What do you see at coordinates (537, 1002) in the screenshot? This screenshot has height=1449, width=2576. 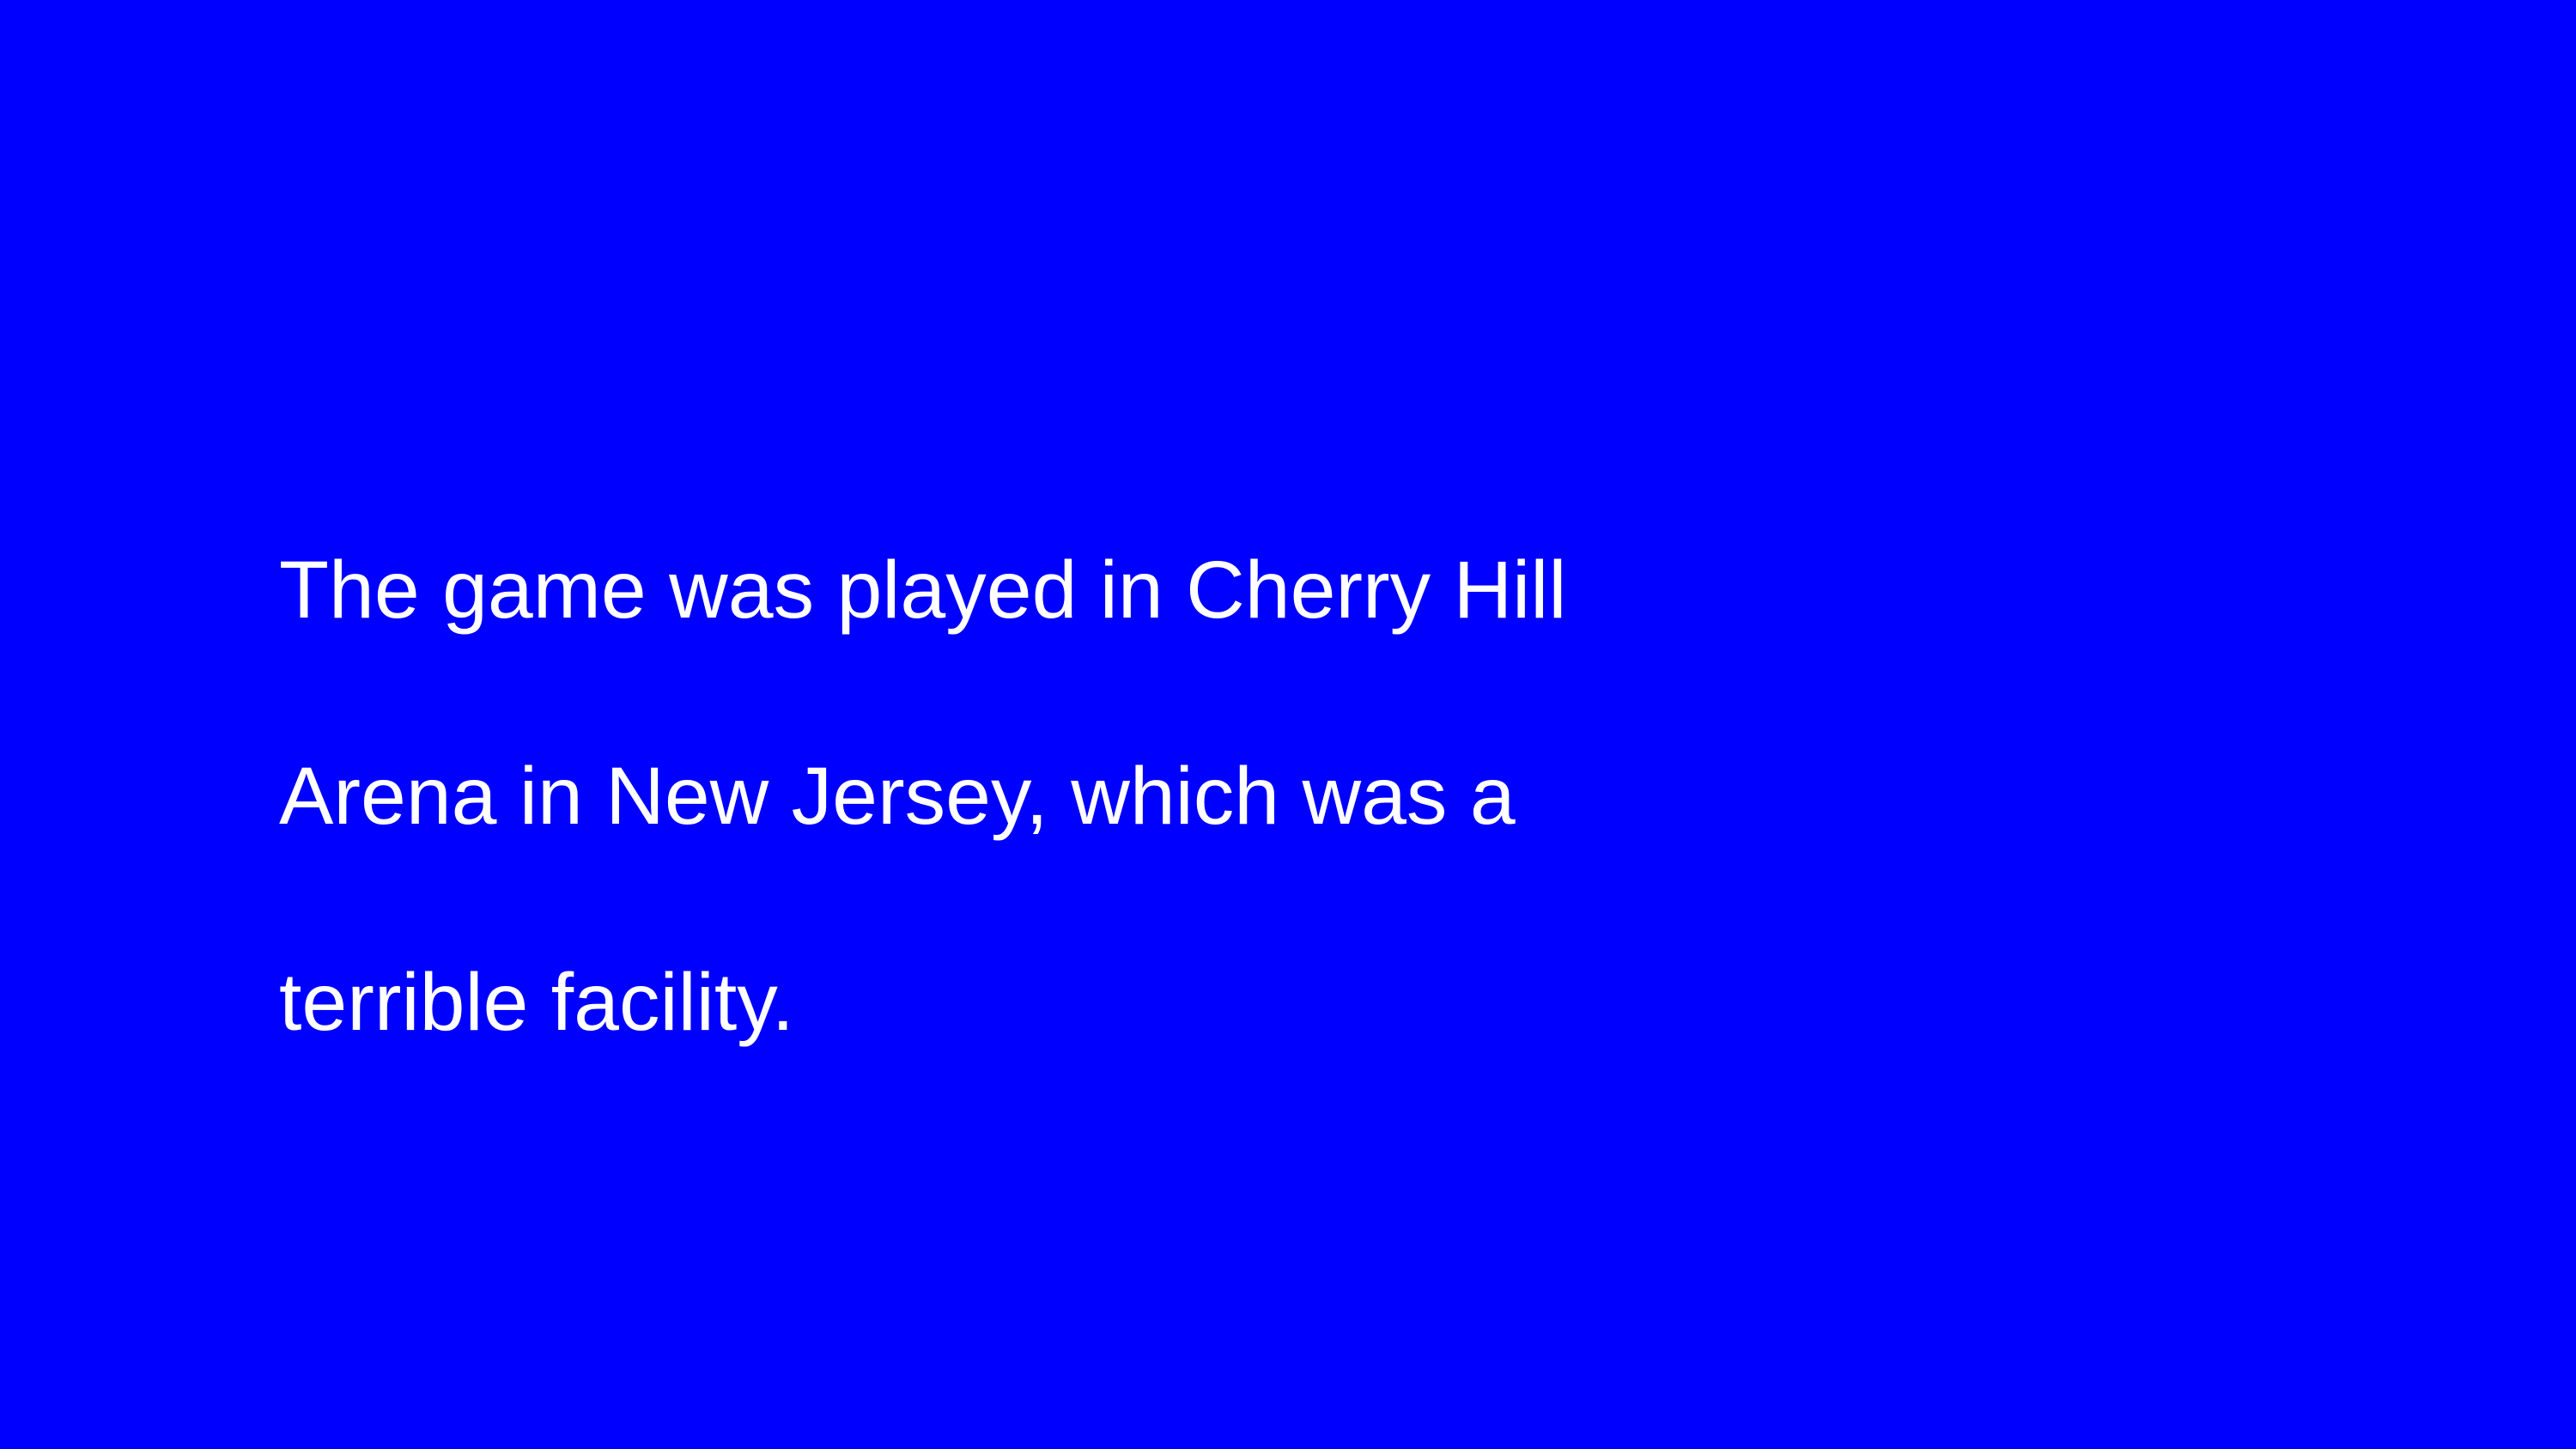 I see `caption-line-3: terrible facility.` at bounding box center [537, 1002].